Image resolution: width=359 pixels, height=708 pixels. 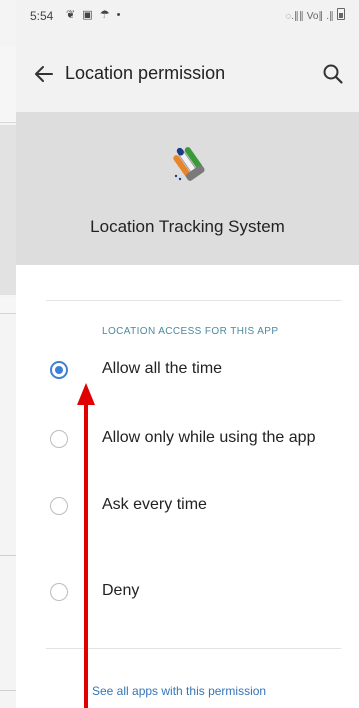 I want to click on signal-icons: ◌.∥∥ Vo∥ .∥, so click(x=315, y=15).